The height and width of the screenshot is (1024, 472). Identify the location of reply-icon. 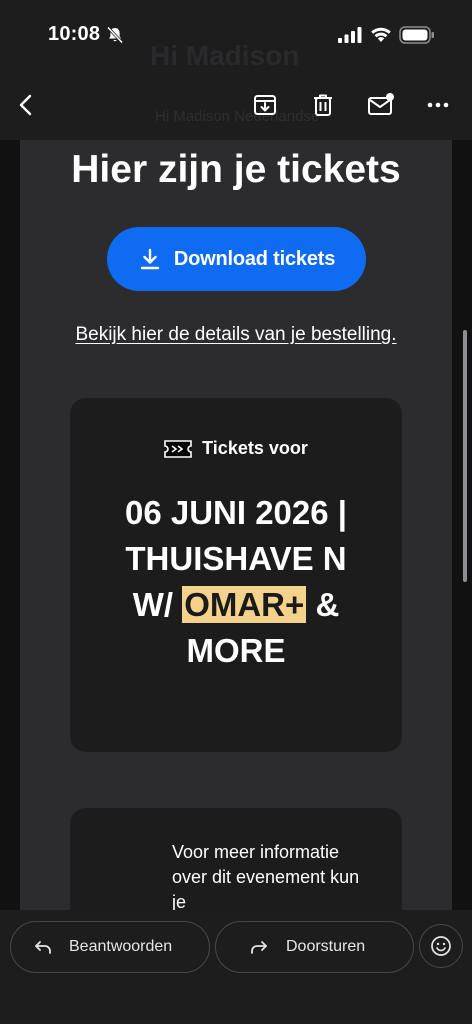
(43, 947).